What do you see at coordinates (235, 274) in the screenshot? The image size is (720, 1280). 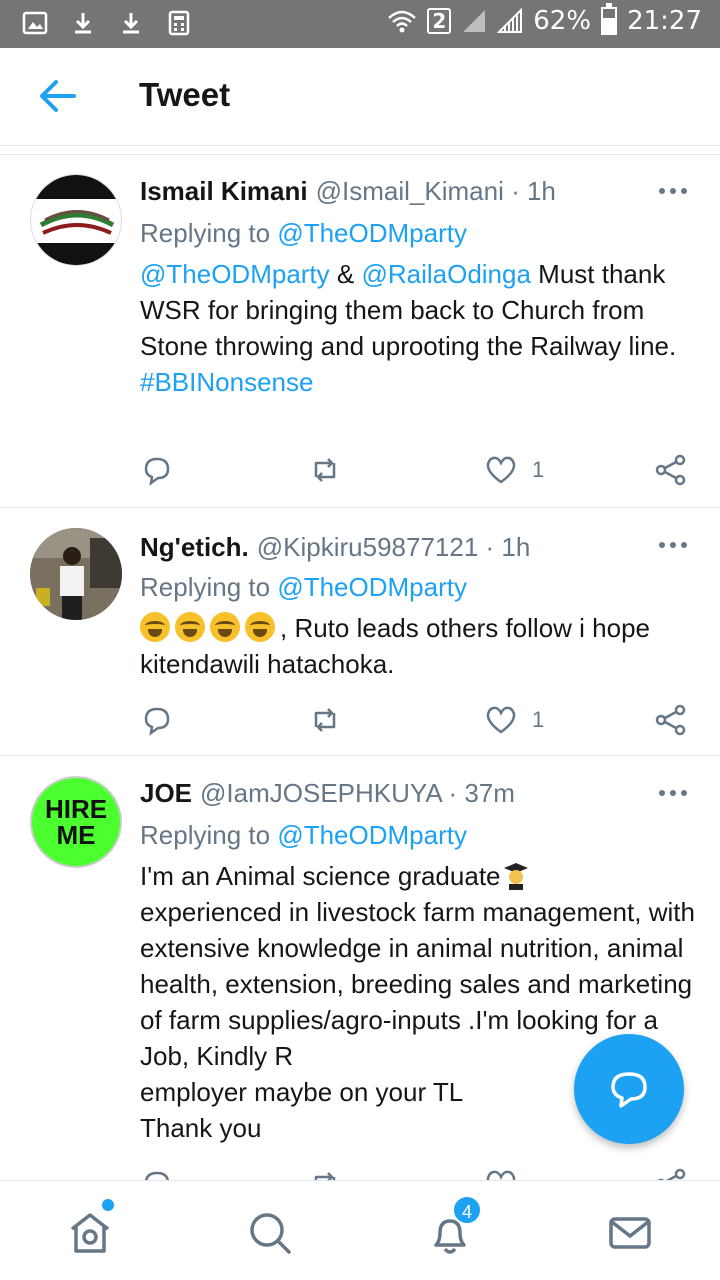 I see `mention-link: @TheODMparty` at bounding box center [235, 274].